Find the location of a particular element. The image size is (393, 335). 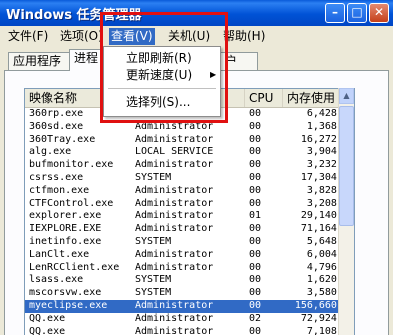

menu-shutdown: 关机(U) is located at coordinates (189, 36).